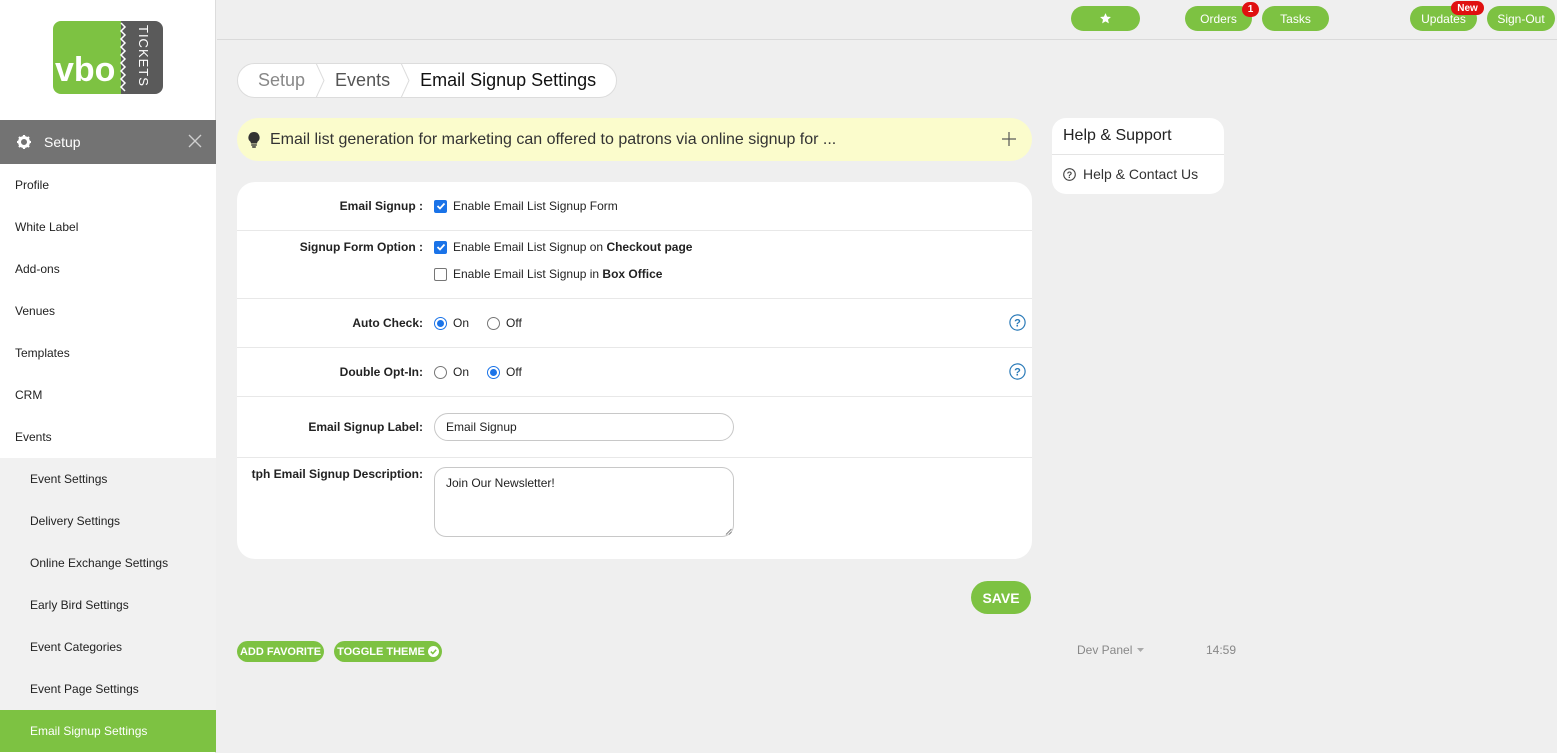  What do you see at coordinates (108, 142) in the screenshot?
I see `sidebar-section-header: Setup` at bounding box center [108, 142].